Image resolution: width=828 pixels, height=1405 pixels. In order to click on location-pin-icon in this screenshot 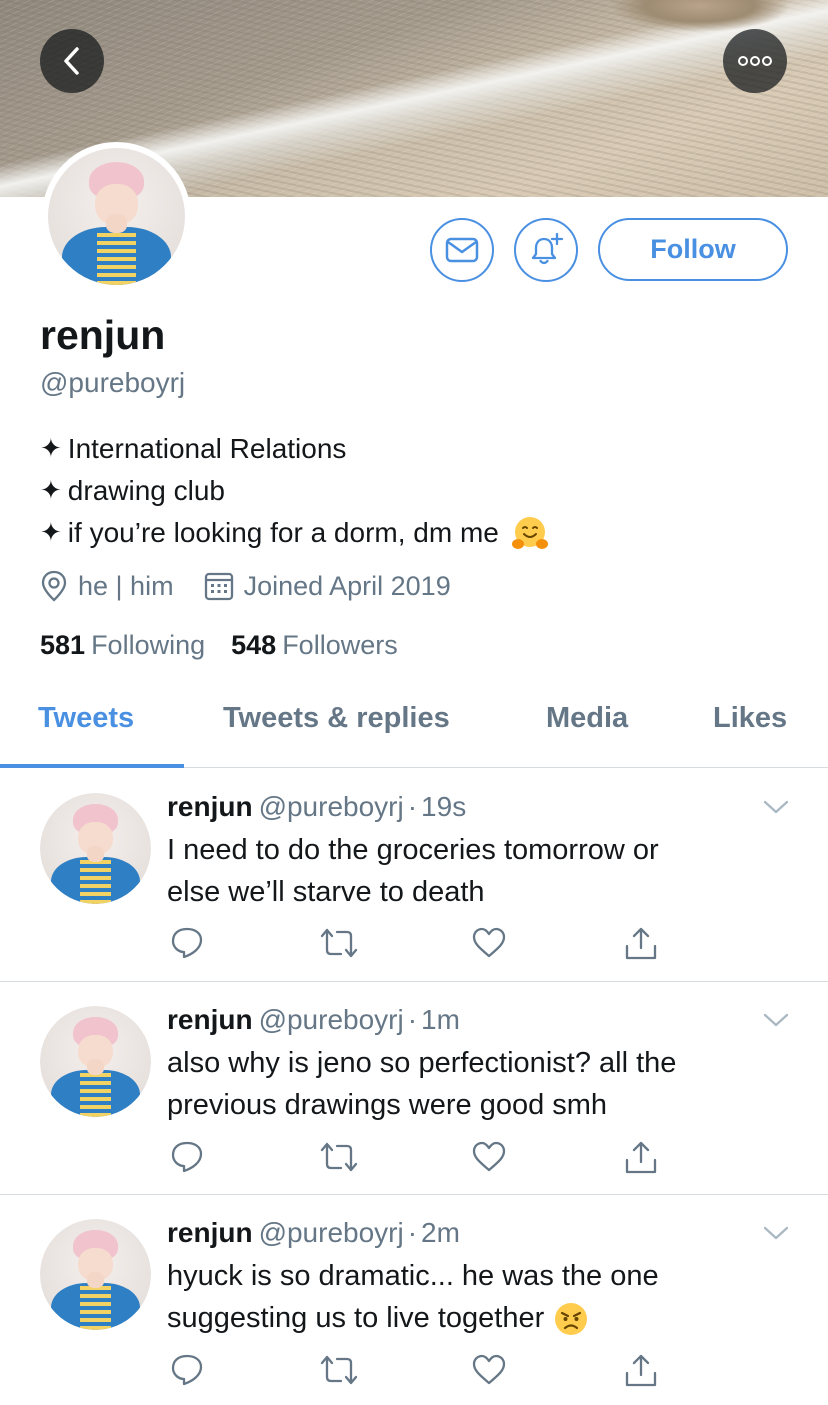, I will do `click(54, 586)`.